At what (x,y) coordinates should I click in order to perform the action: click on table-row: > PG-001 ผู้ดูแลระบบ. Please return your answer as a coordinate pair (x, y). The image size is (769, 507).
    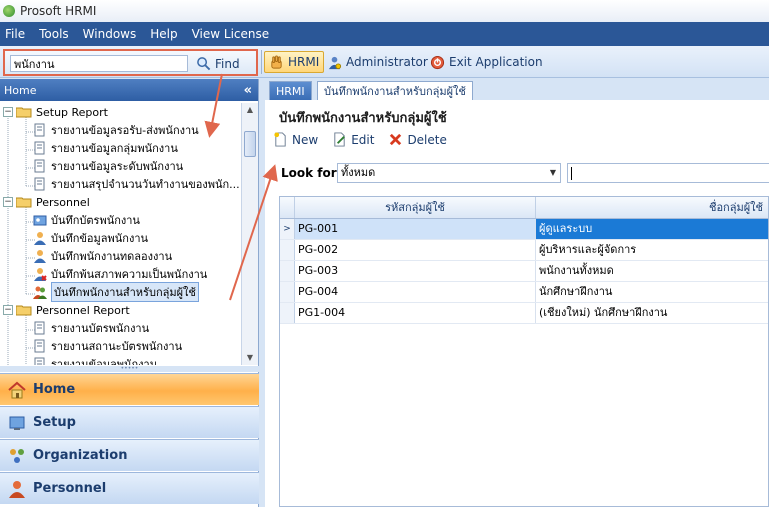
    Looking at the image, I should click on (524, 229).